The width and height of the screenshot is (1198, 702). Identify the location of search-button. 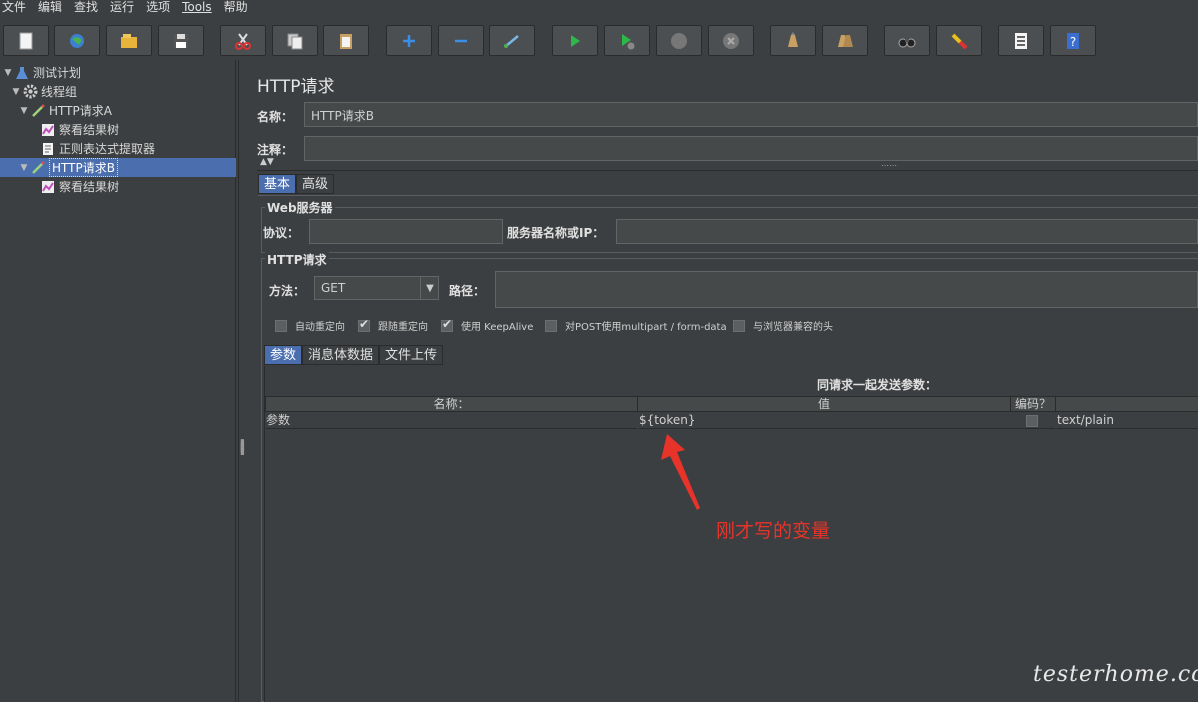
(907, 40).